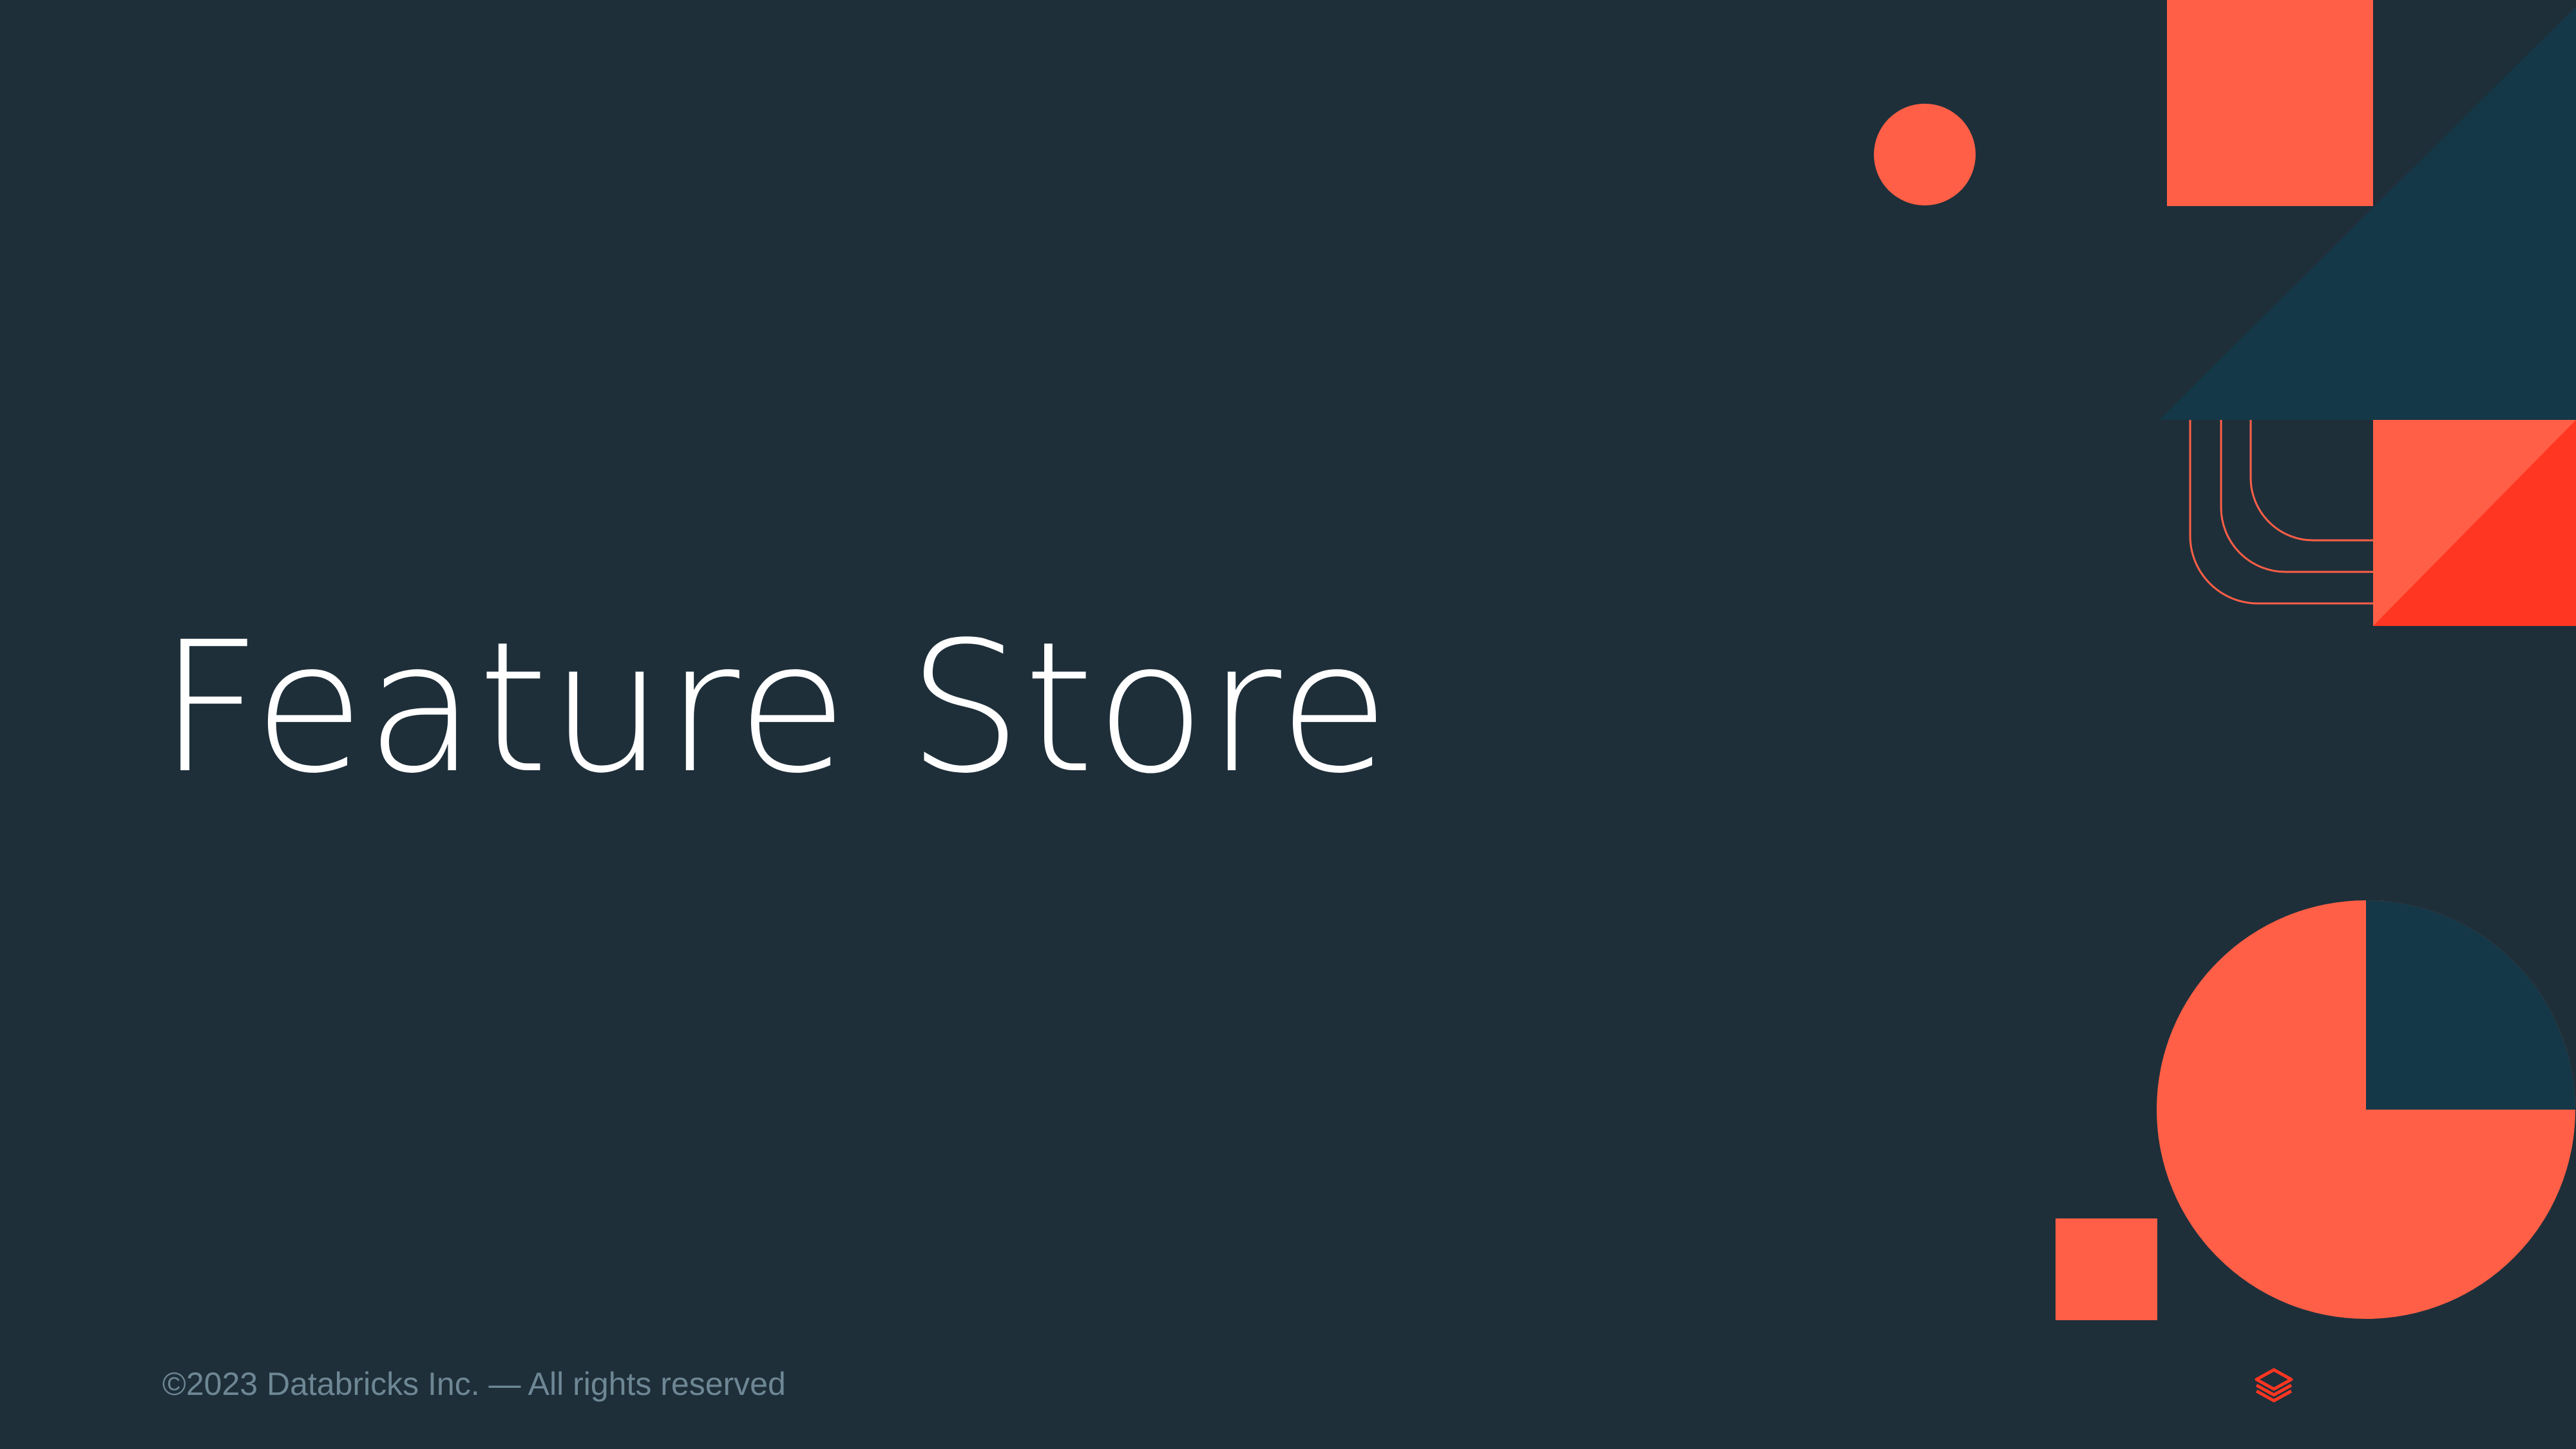 The image size is (2576, 1449). What do you see at coordinates (2274, 1385) in the screenshot?
I see `databricks-logo-icon` at bounding box center [2274, 1385].